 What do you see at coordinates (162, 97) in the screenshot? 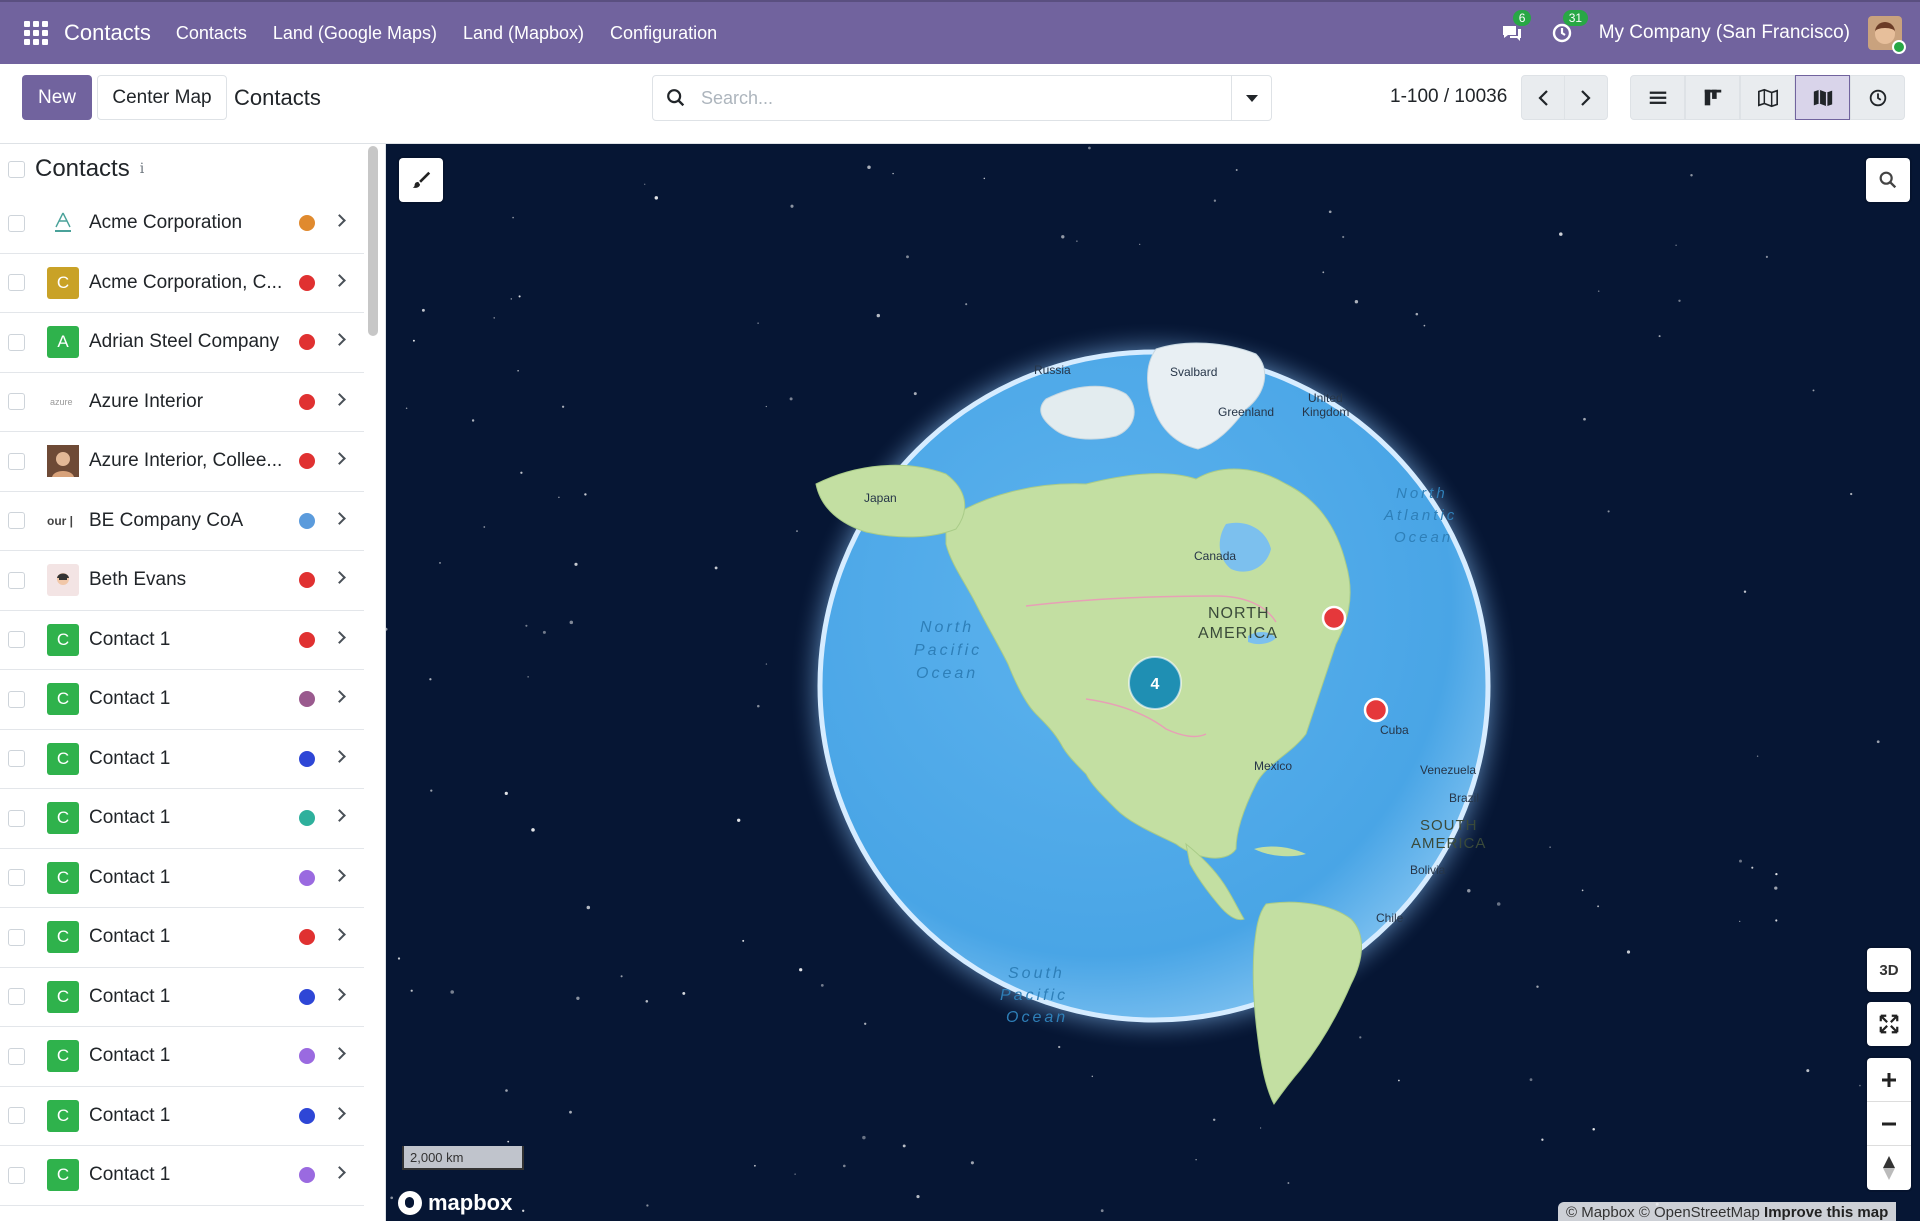
I see `center-map-button: Center Map` at bounding box center [162, 97].